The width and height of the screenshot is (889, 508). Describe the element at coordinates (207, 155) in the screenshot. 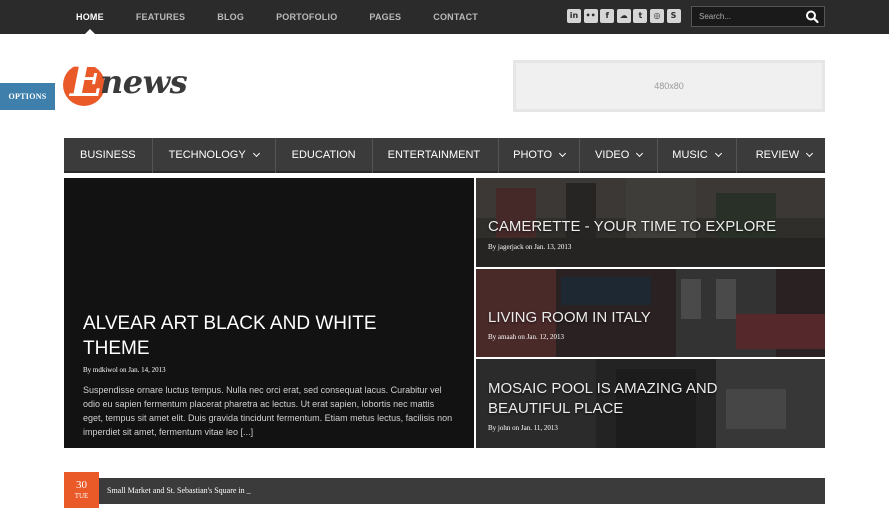

I see `category-label: TECHNOLOGY` at that location.